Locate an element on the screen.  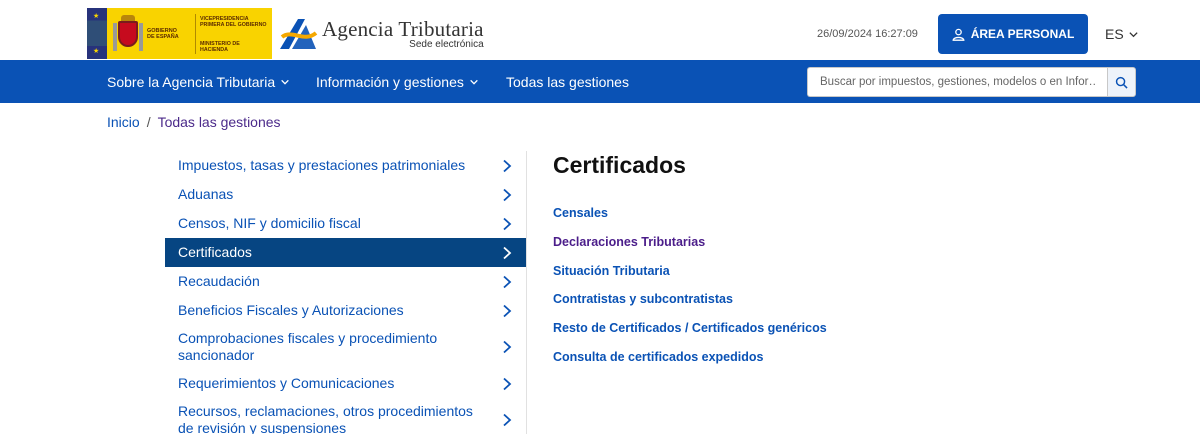
language-selector: ES is located at coordinates (1122, 34).